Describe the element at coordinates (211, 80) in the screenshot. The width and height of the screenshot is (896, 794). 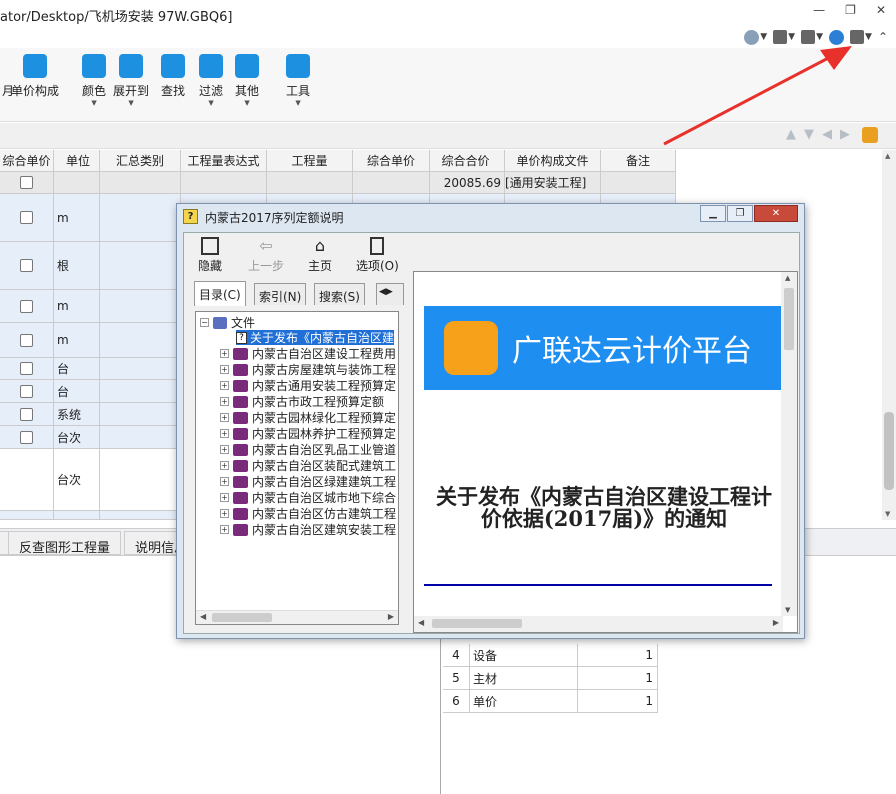
I see `filter-button: 过滤 ▼` at that location.